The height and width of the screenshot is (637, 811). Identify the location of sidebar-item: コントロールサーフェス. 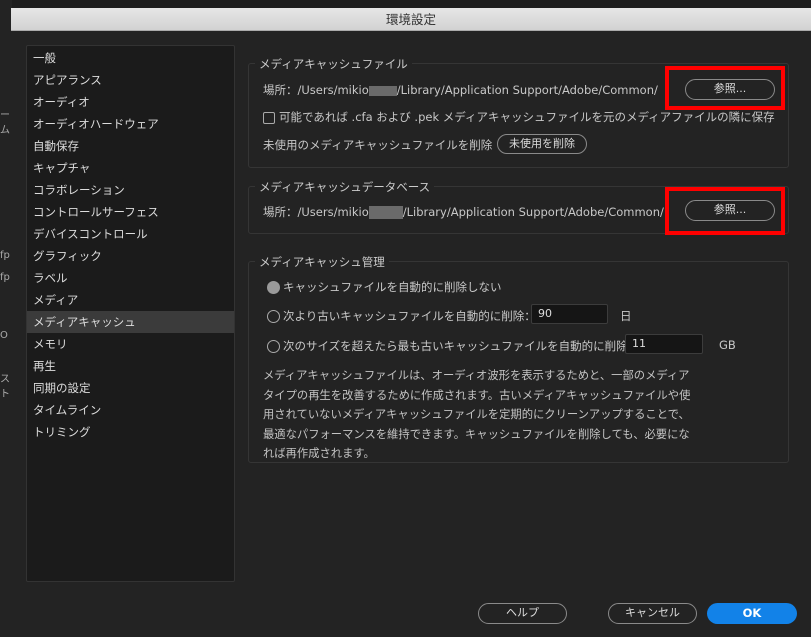
(130, 212).